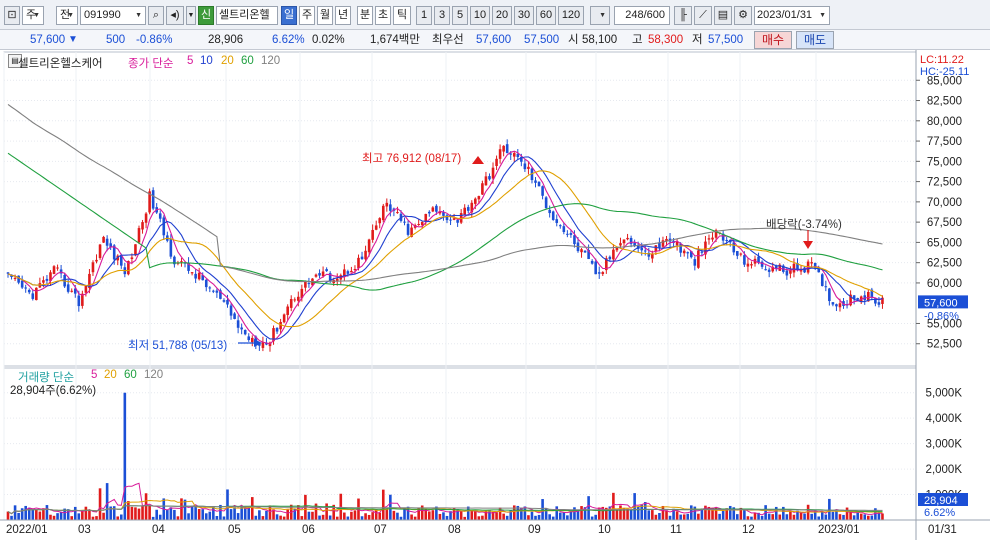  What do you see at coordinates (815, 40) in the screenshot?
I see `sell-button: 매도` at bounding box center [815, 40].